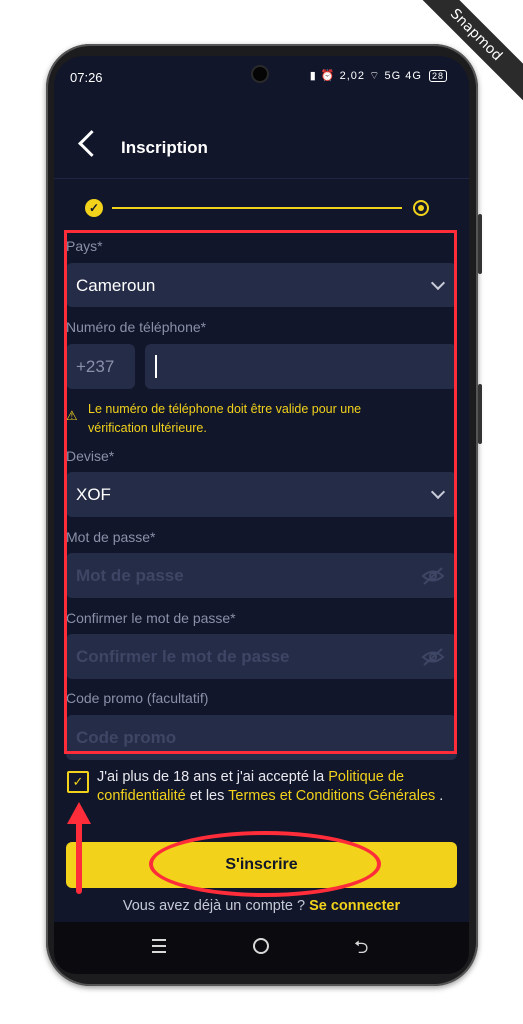  What do you see at coordinates (261, 148) in the screenshot?
I see `app-header: Inscription` at bounding box center [261, 148].